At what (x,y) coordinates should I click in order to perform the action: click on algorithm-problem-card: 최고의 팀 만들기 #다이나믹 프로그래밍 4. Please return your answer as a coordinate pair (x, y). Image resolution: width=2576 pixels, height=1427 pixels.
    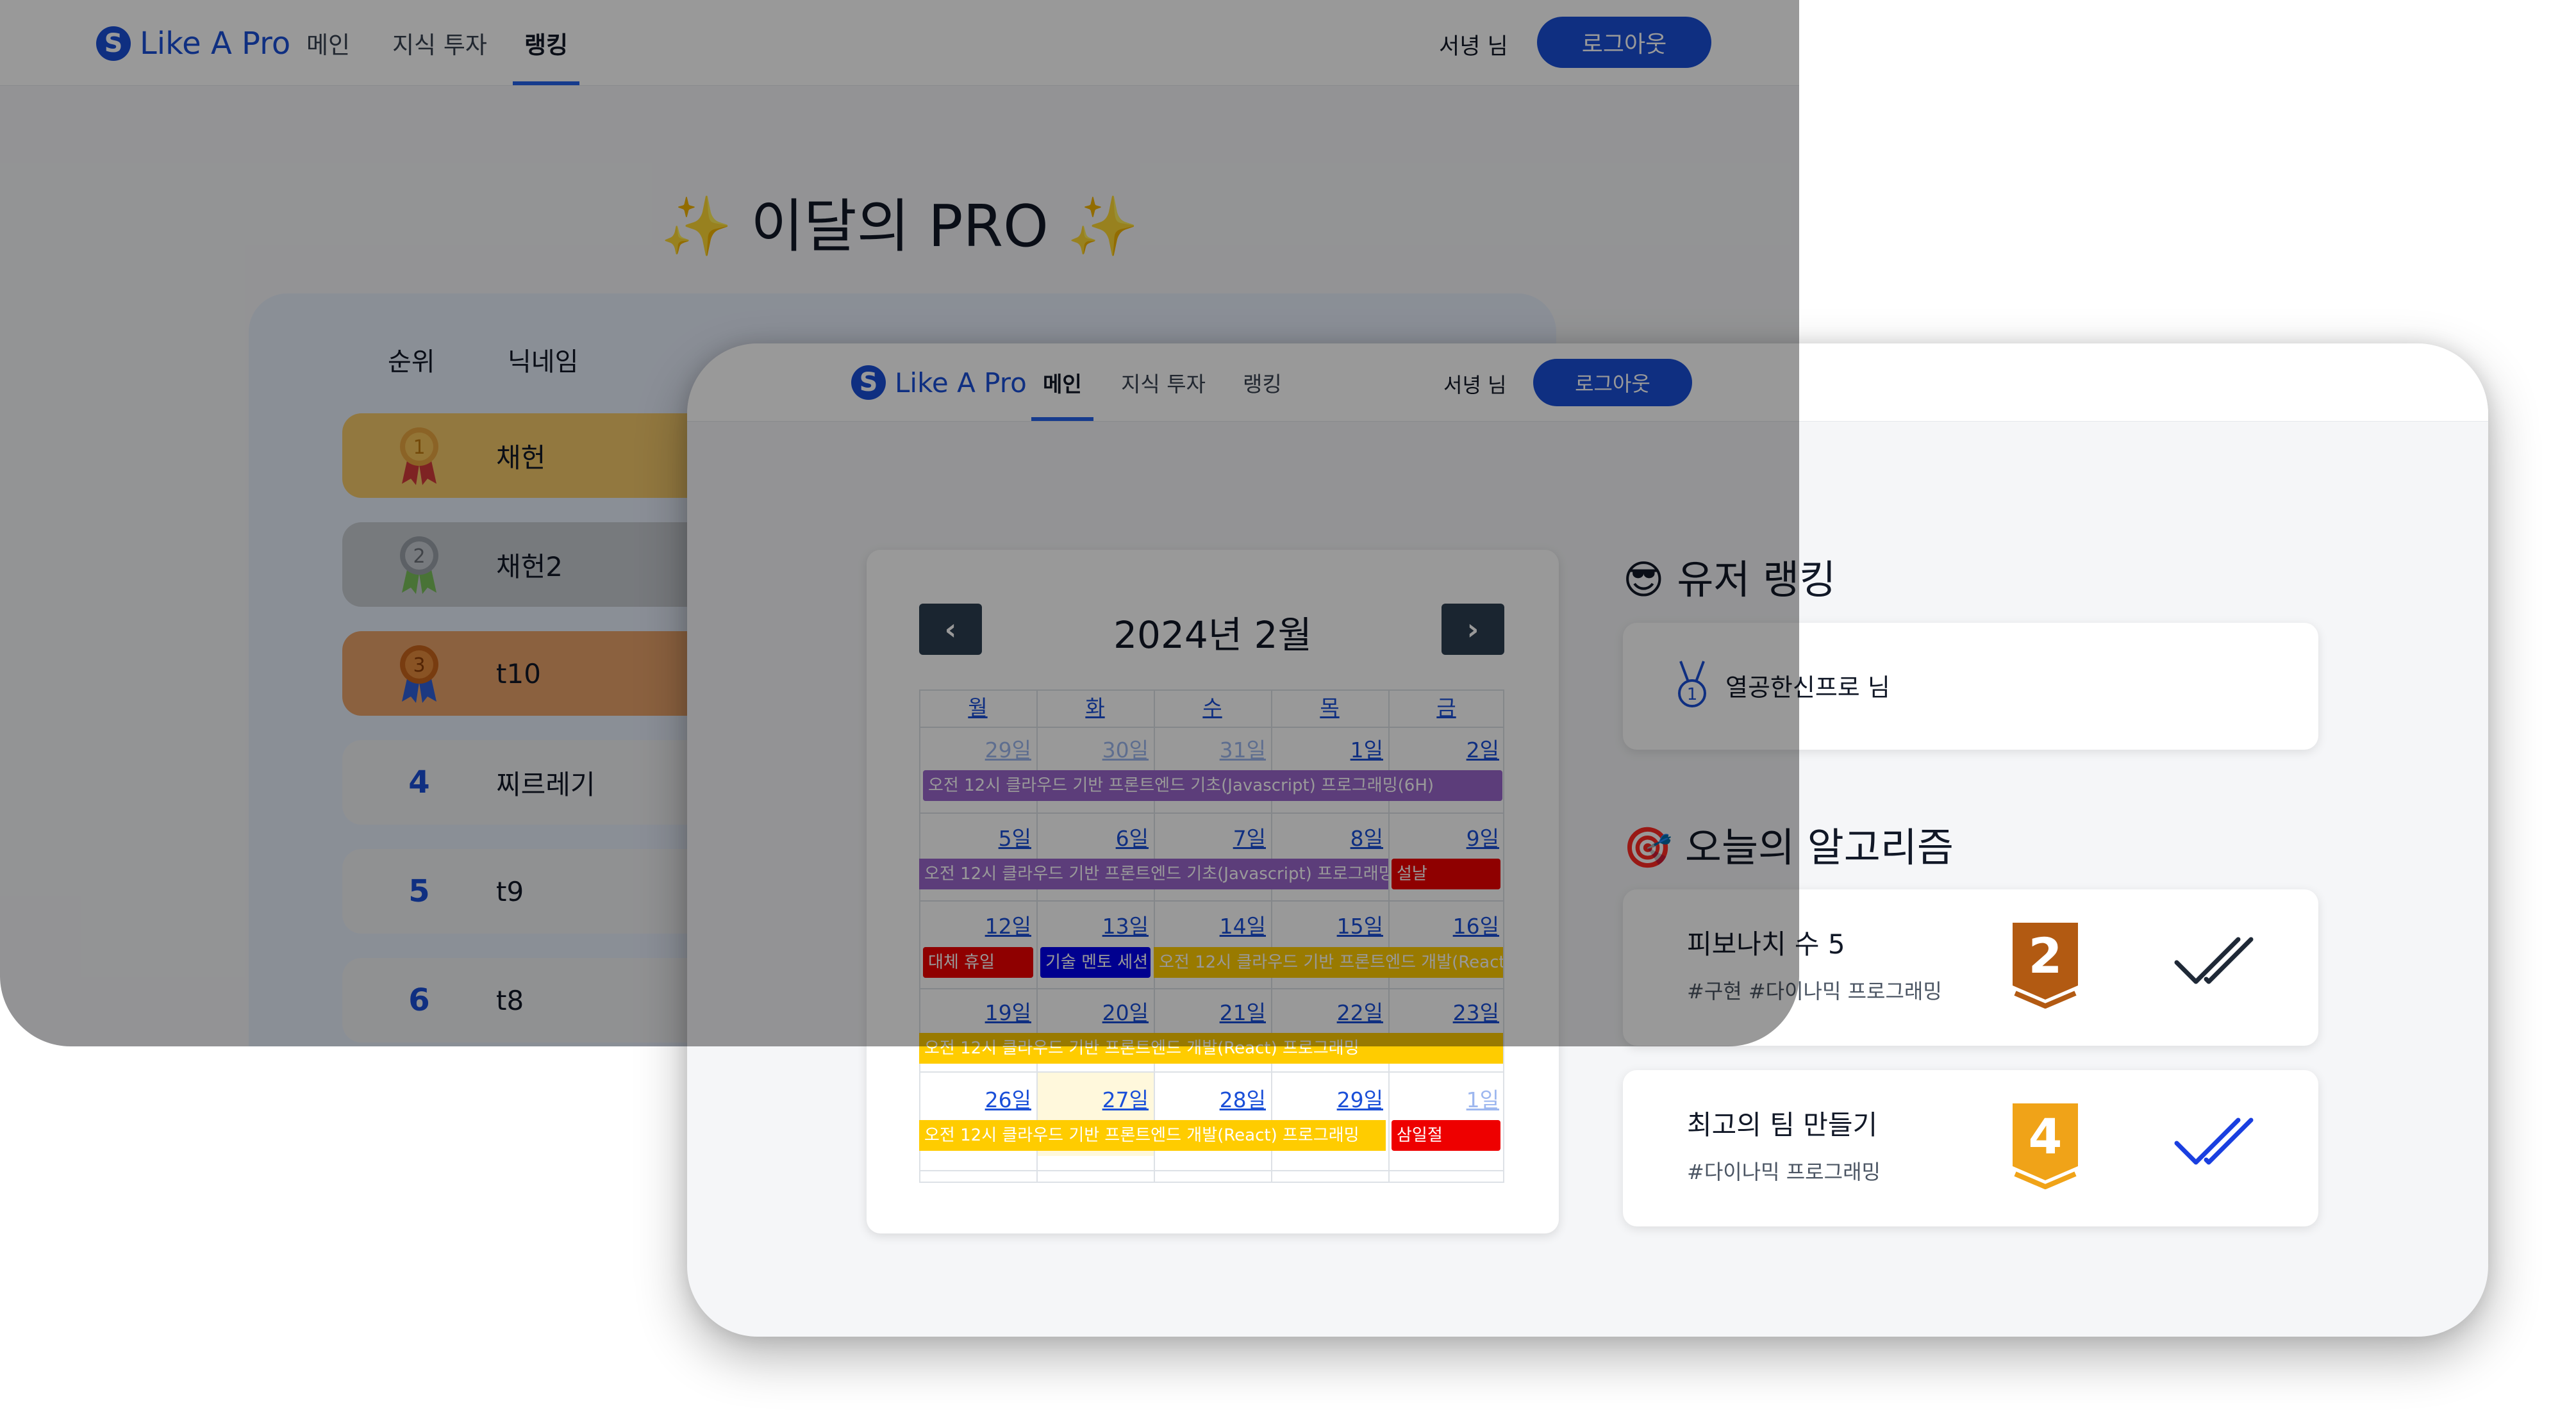
    Looking at the image, I should click on (1970, 1148).